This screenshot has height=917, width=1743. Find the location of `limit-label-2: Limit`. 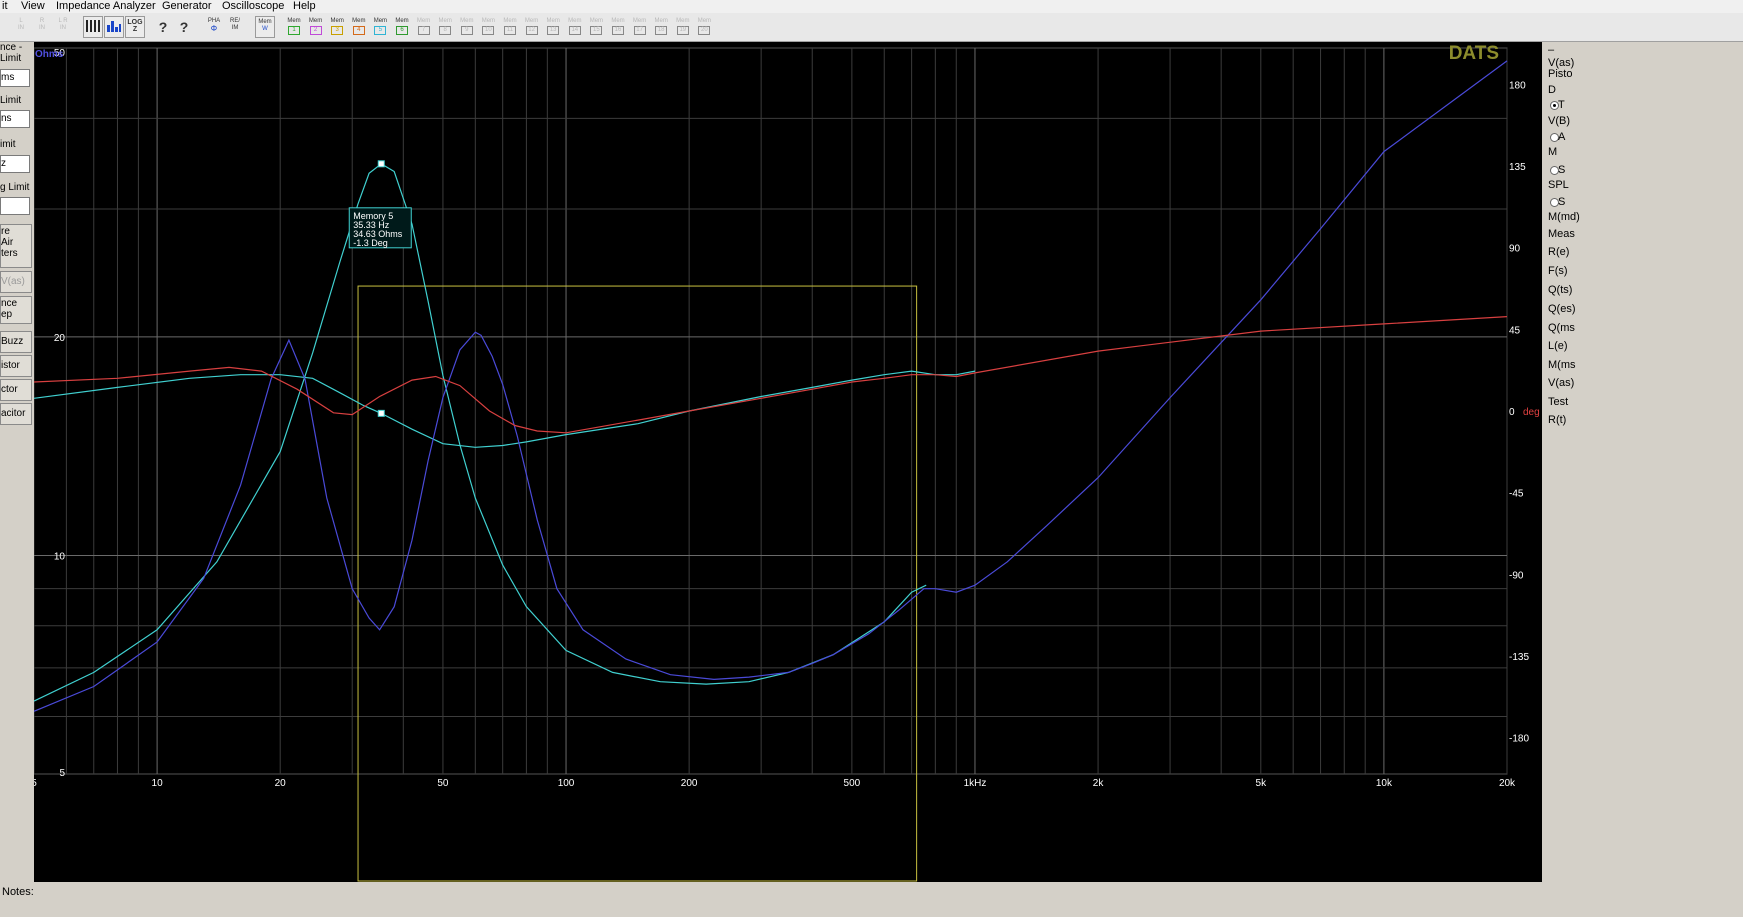

limit-label-2: Limit is located at coordinates (11, 100).